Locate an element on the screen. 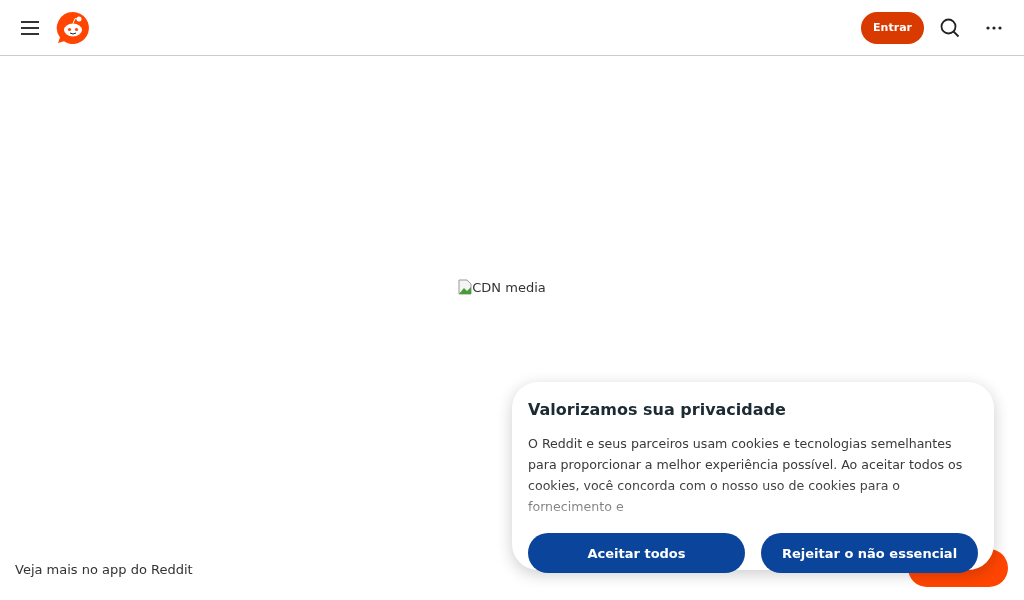  image-alt-text: CDN media is located at coordinates (509, 287).